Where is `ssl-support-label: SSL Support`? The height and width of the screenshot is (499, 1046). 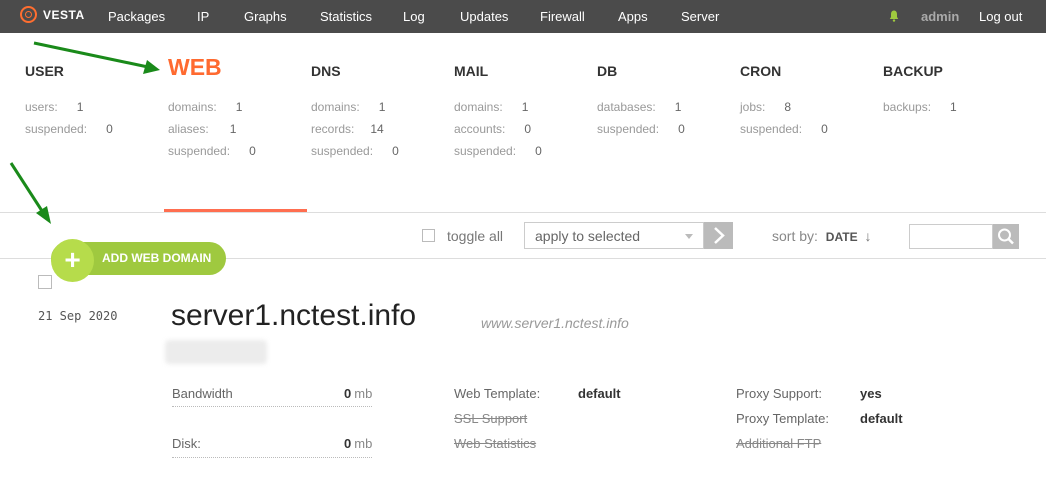
ssl-support-label: SSL Support is located at coordinates (491, 418).